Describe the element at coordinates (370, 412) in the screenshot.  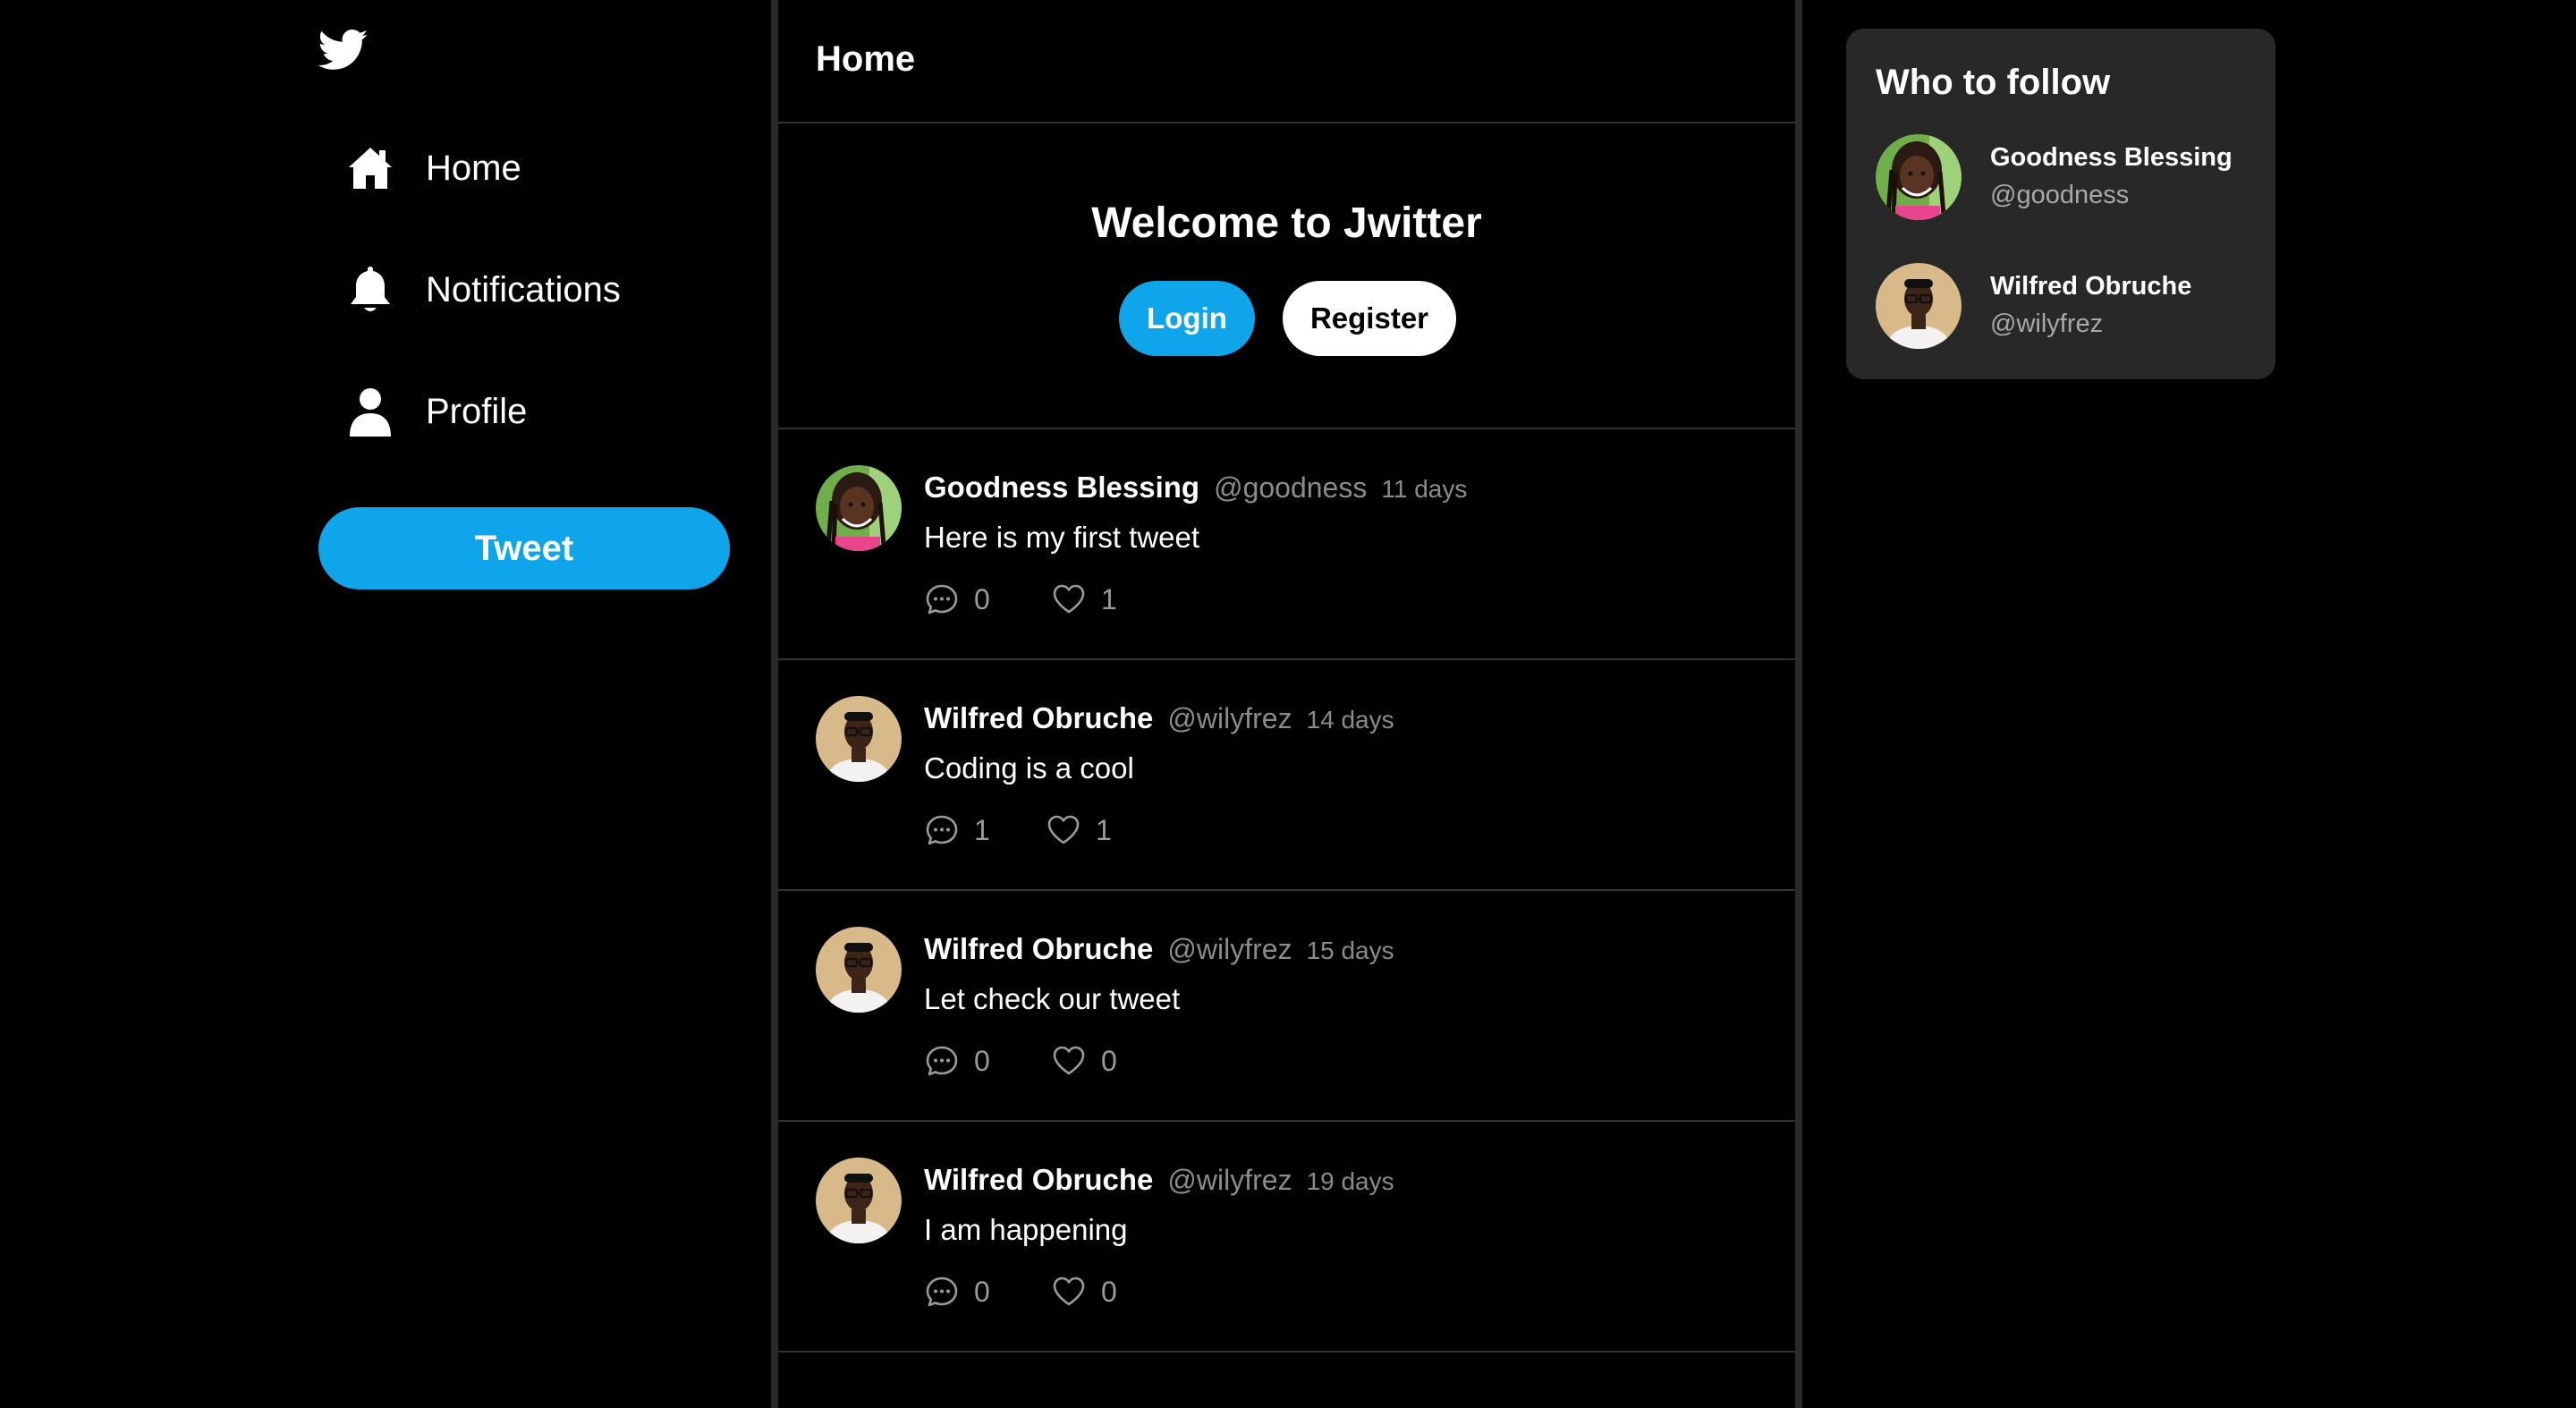
I see `user-icon` at that location.